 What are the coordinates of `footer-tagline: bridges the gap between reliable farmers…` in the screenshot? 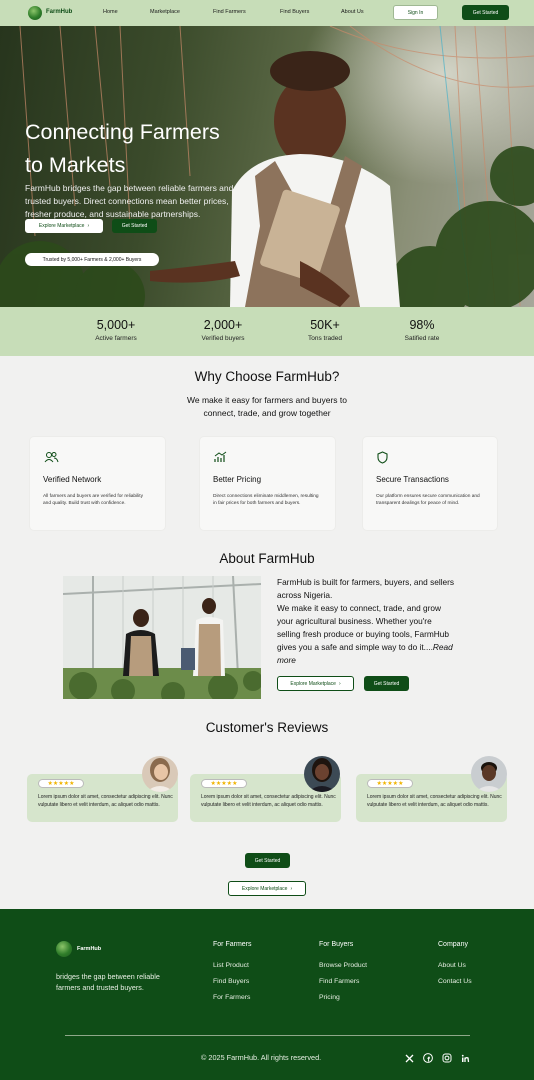 It's located at (108, 982).